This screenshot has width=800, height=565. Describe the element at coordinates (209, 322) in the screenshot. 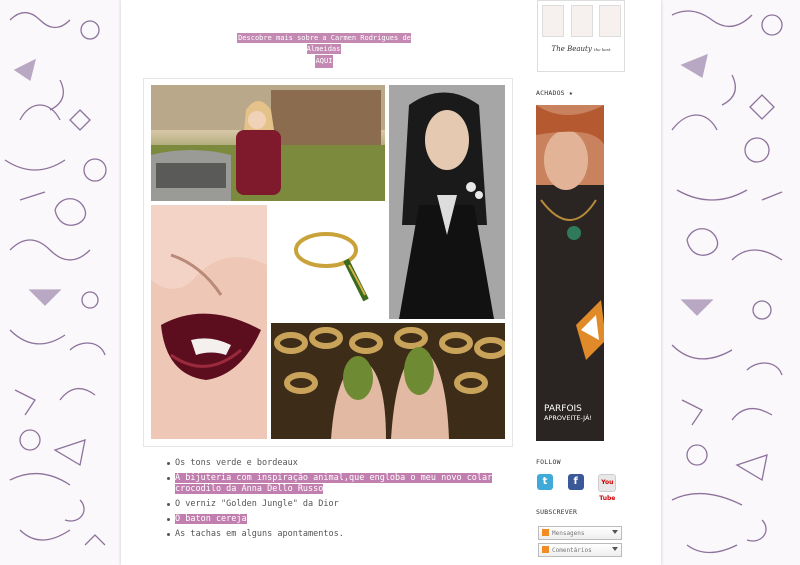

I see `collage-photo-lips` at that location.